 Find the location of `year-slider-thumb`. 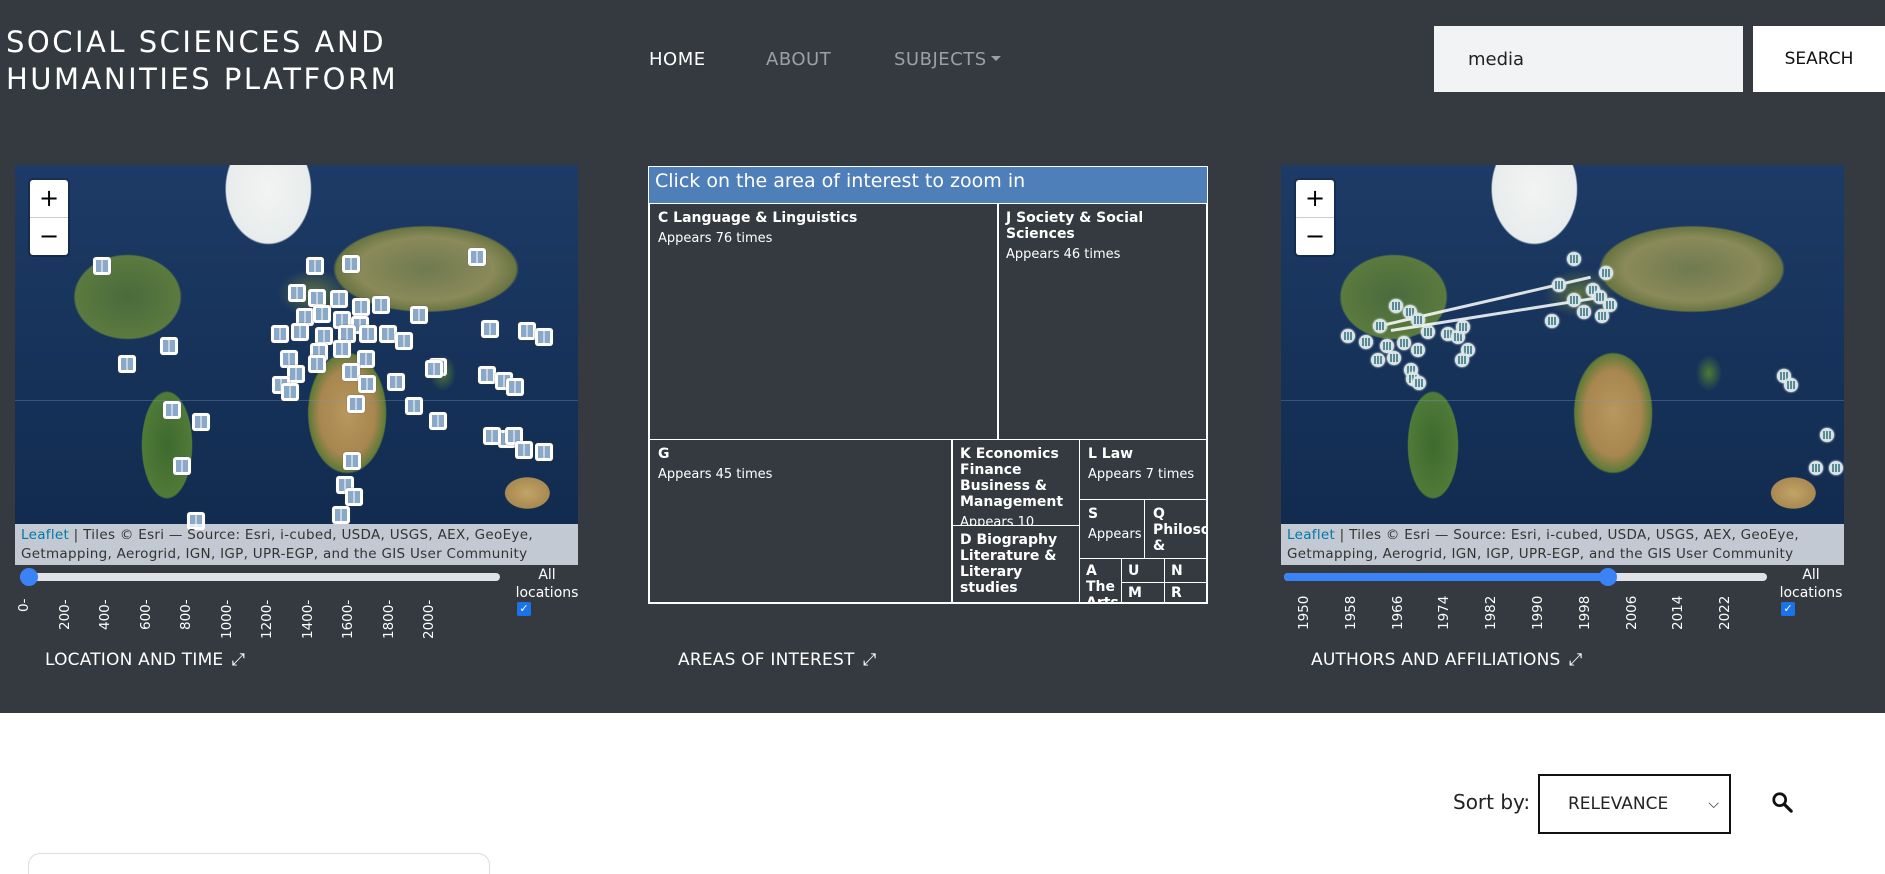

year-slider-thumb is located at coordinates (1607, 577).